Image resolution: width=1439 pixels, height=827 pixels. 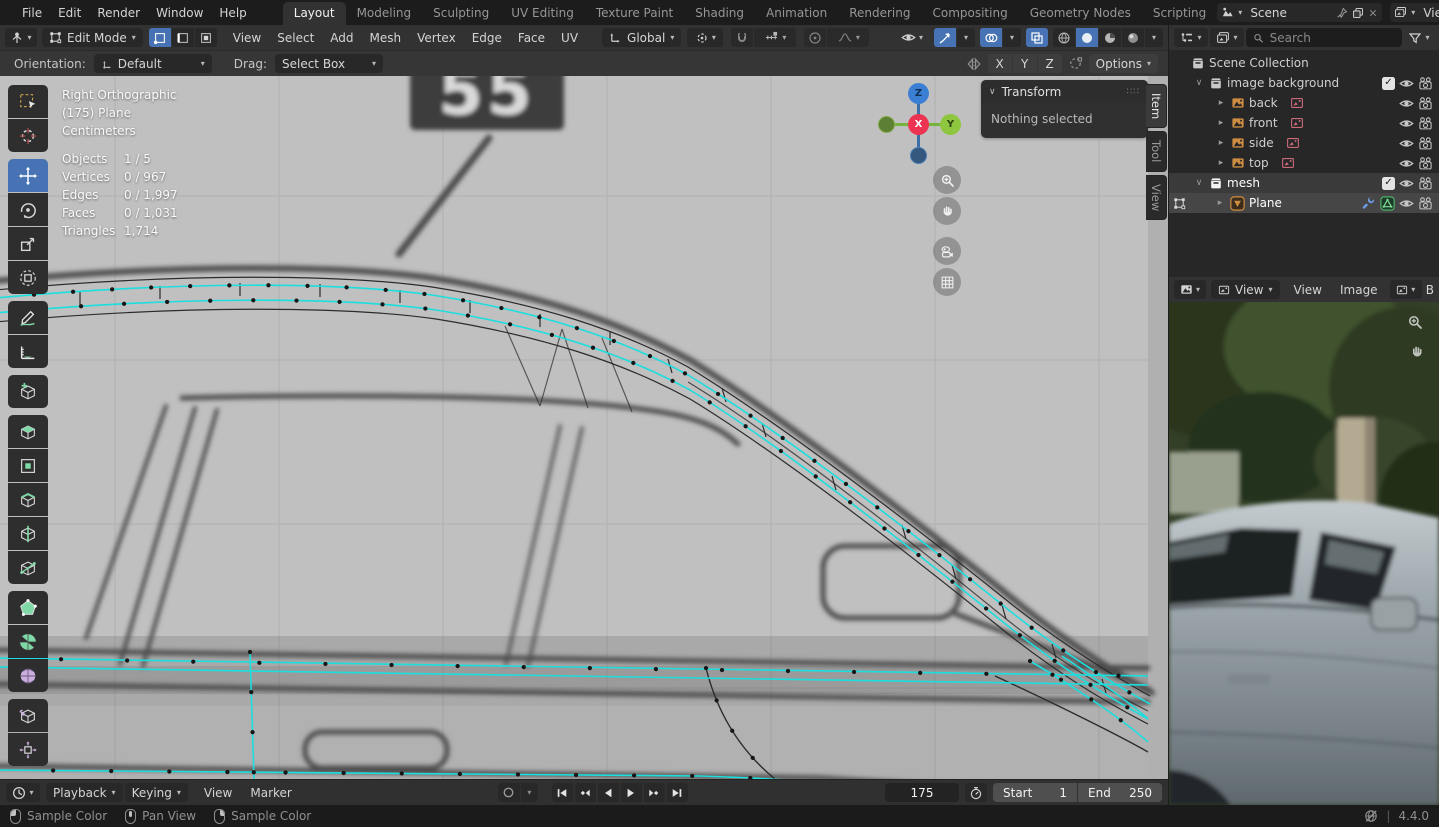 I want to click on camera-view-button, so click(x=947, y=251).